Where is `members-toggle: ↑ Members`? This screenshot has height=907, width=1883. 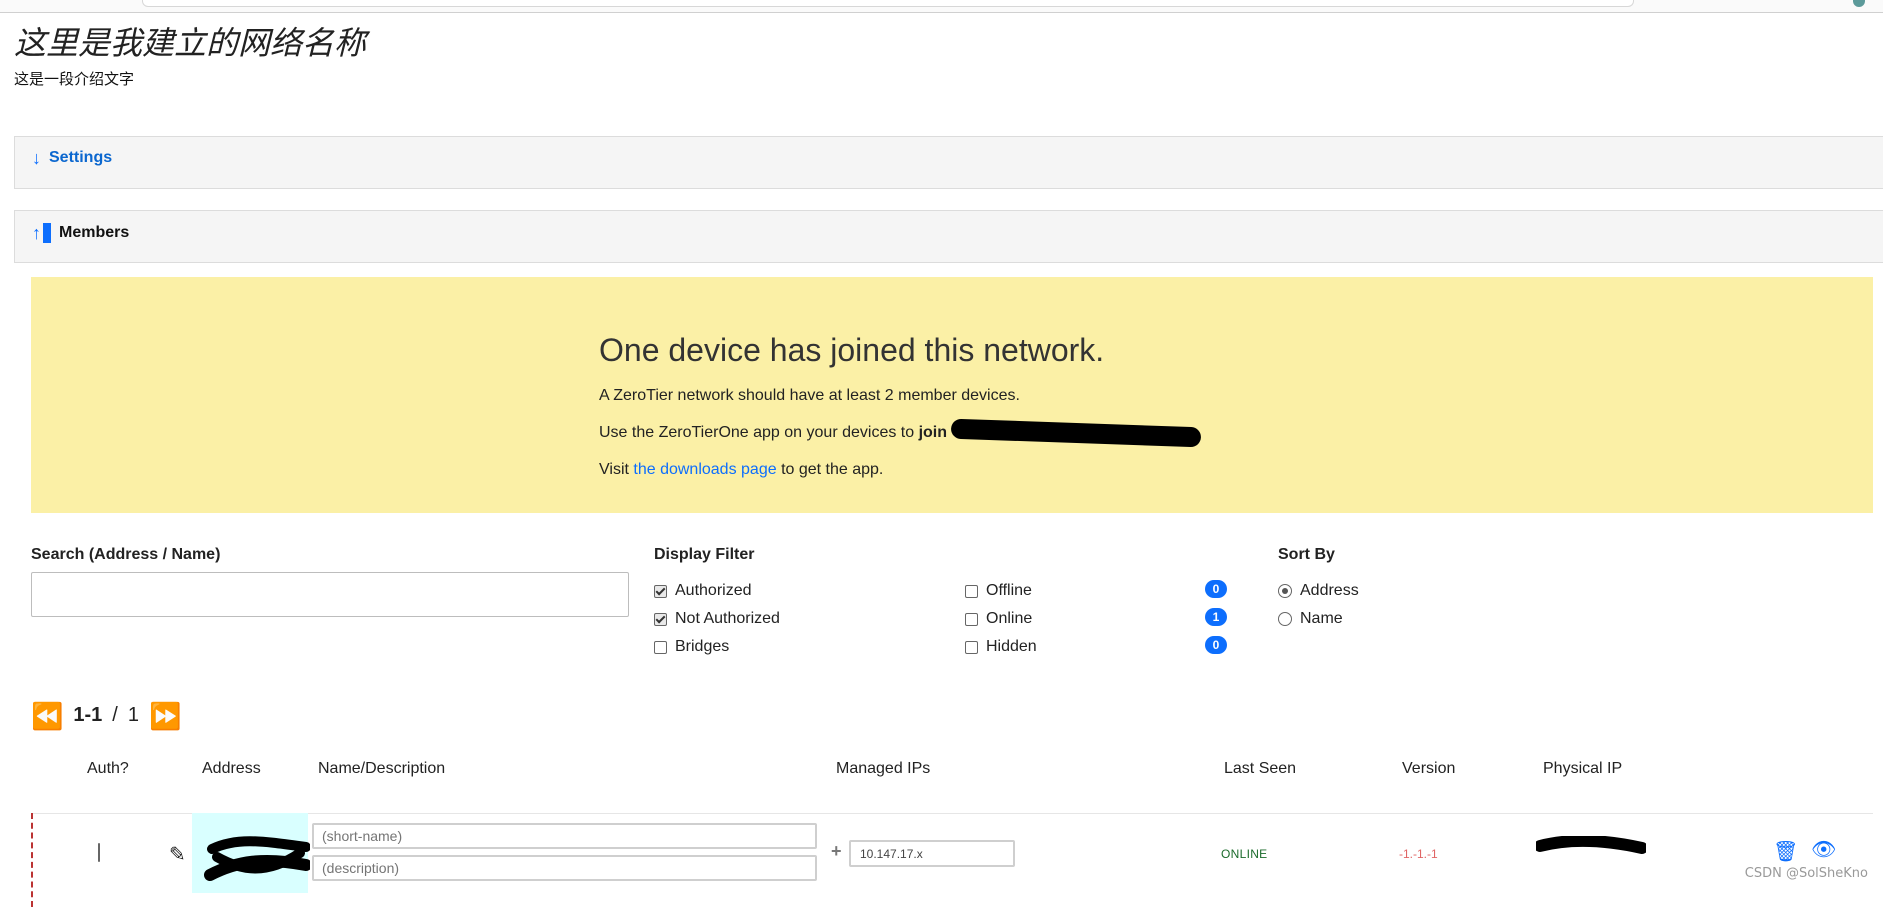
members-toggle: ↑ Members is located at coordinates (80, 233).